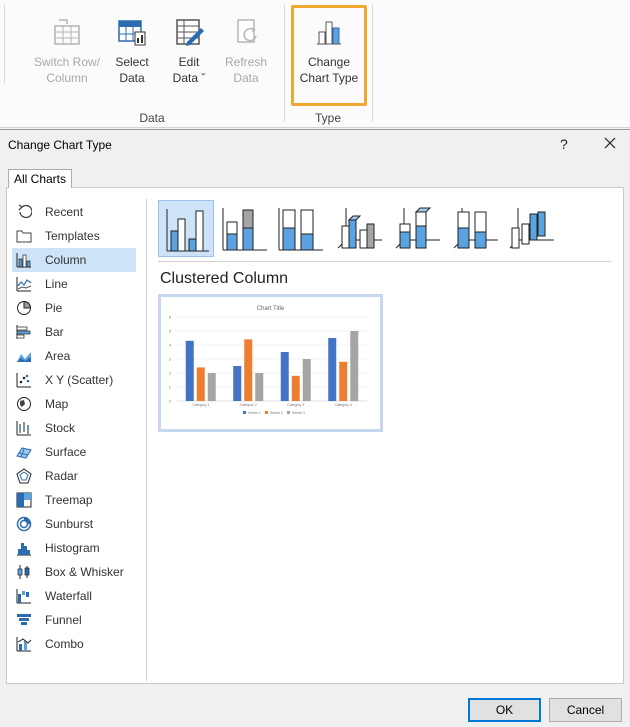 This screenshot has height=727, width=630. Describe the element at coordinates (247, 31) in the screenshot. I see `refresh-data-icon` at that location.